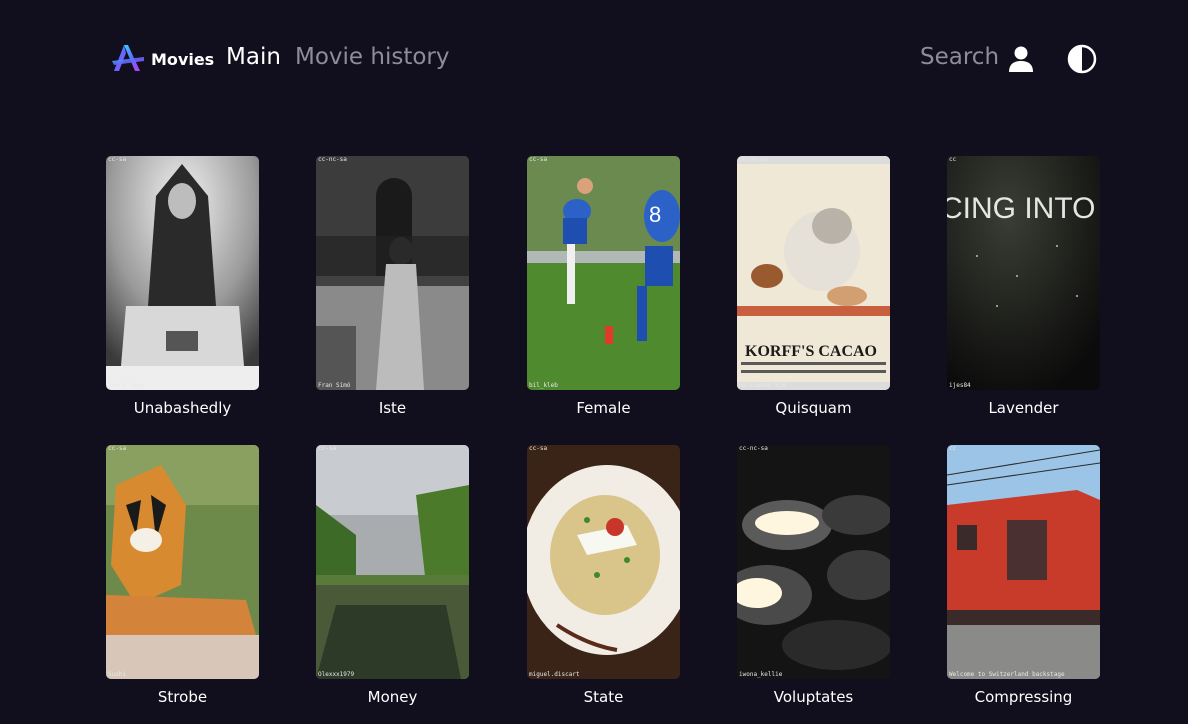 This screenshot has height=724, width=1188. I want to click on poster-image: KORFF'S CACAO, so click(813, 273).